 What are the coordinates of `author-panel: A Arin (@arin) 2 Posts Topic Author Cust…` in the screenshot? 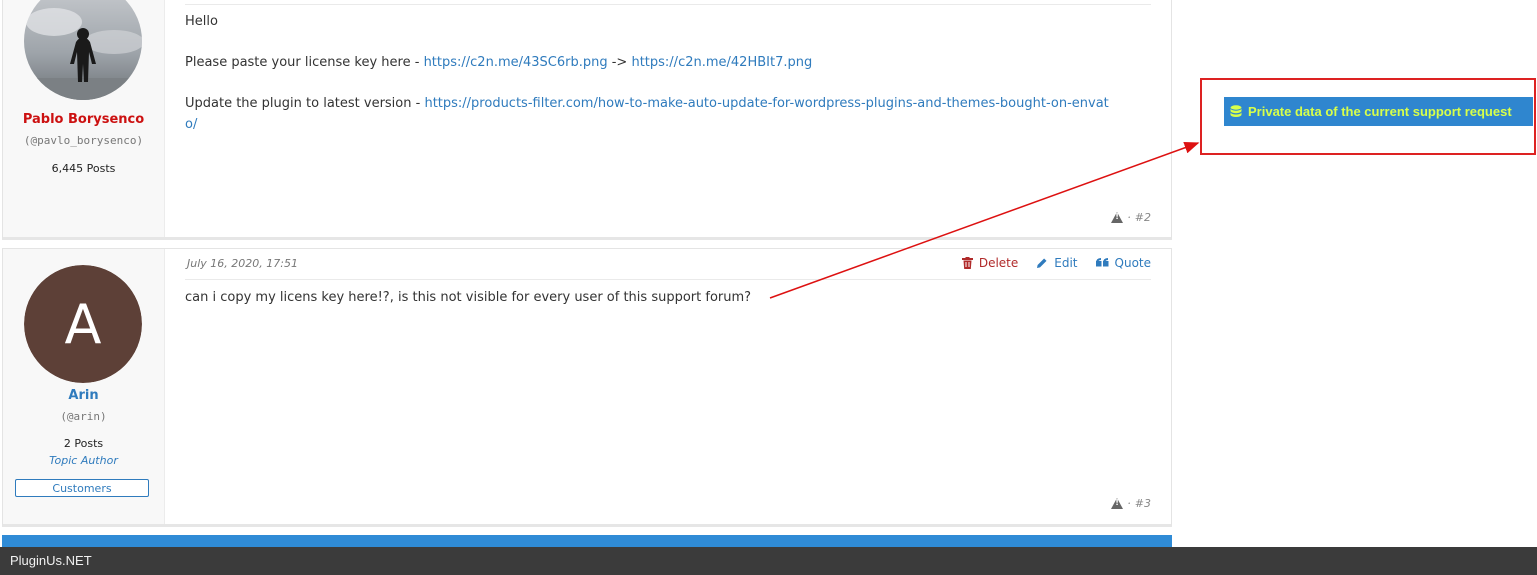 It's located at (84, 386).